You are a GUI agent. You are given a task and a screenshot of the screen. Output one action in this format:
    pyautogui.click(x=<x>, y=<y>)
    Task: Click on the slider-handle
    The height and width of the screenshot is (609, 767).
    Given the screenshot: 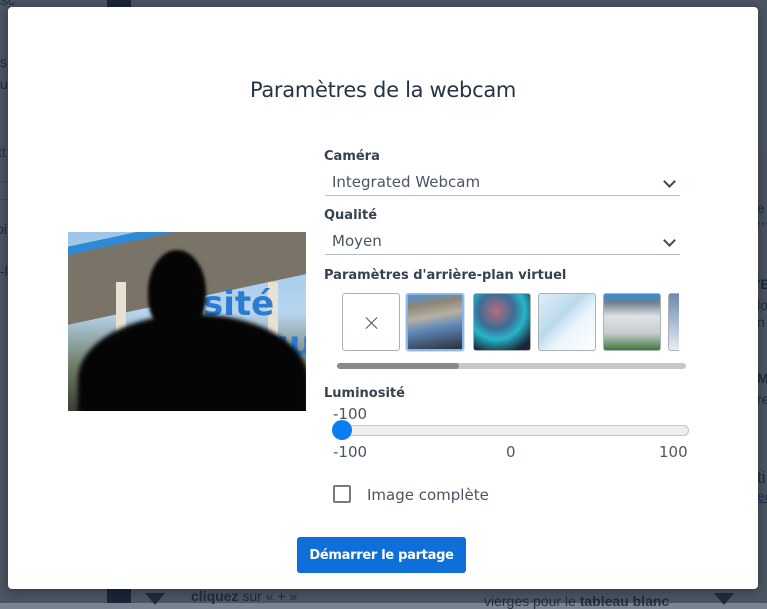 What is the action you would take?
    pyautogui.click(x=342, y=430)
    